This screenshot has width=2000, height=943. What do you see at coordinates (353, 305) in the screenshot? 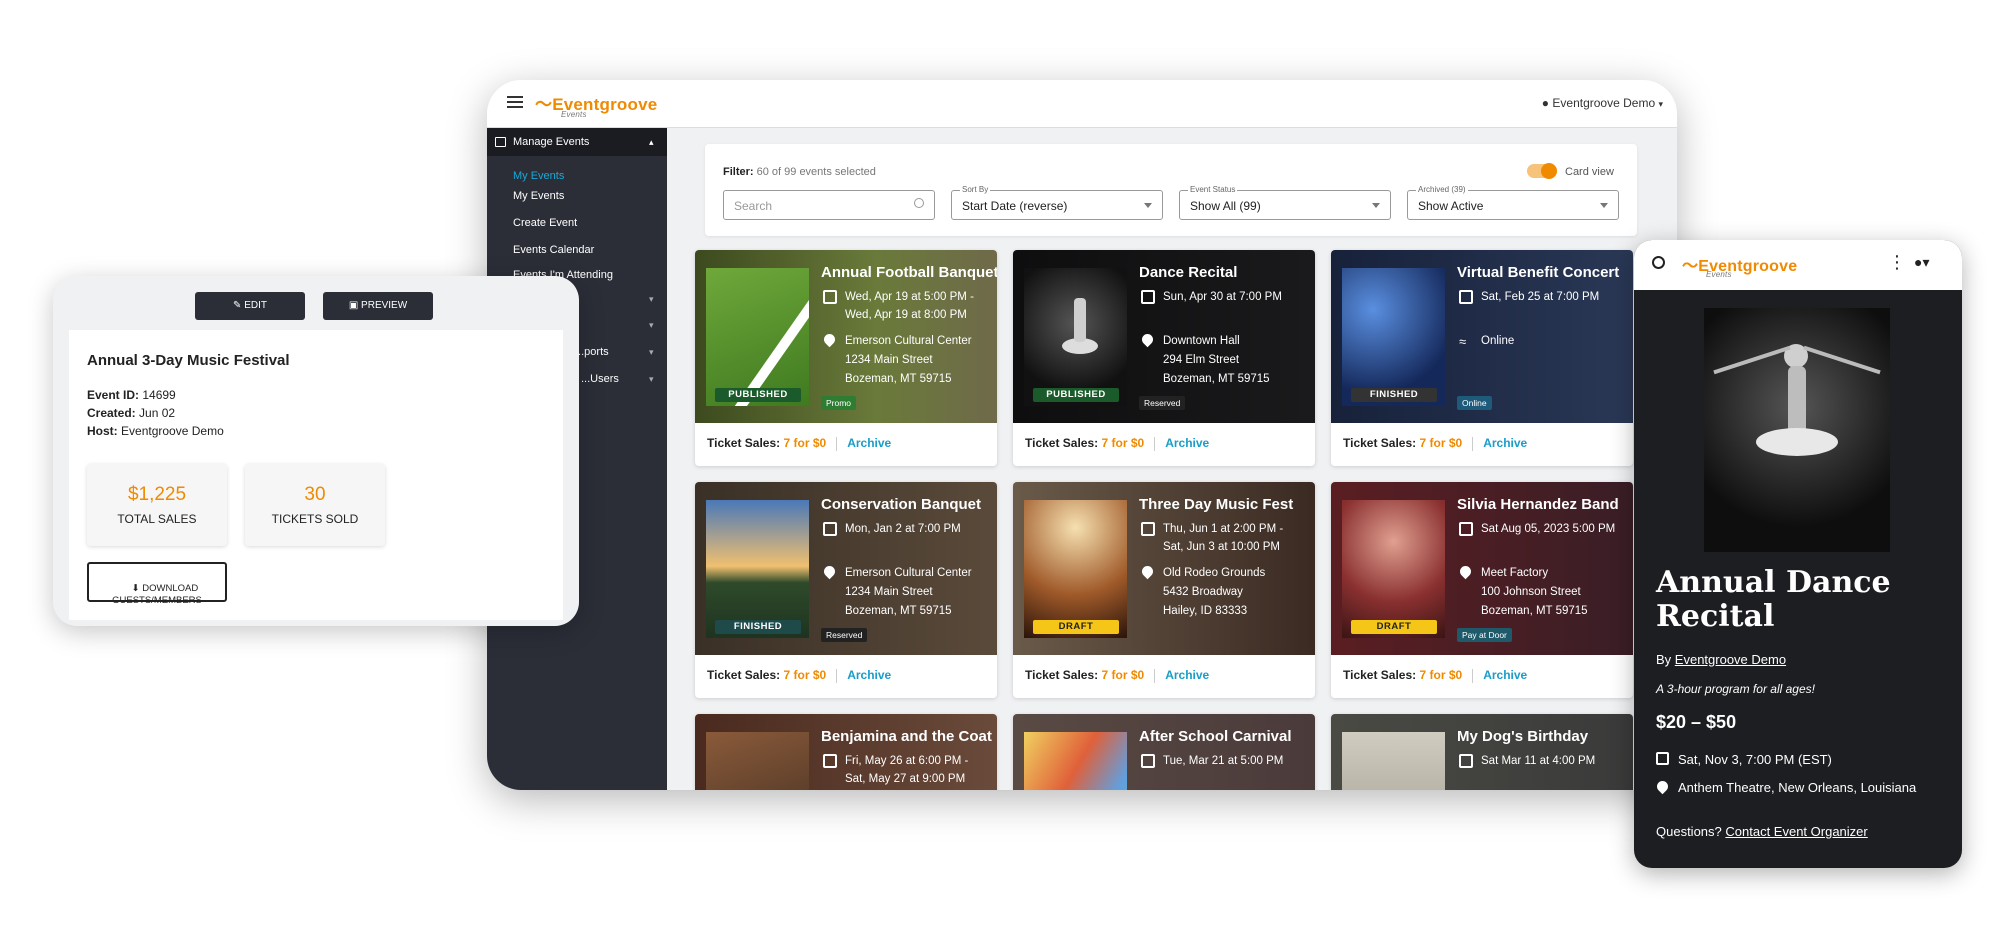
I see `monitor-icon: ▣` at bounding box center [353, 305].